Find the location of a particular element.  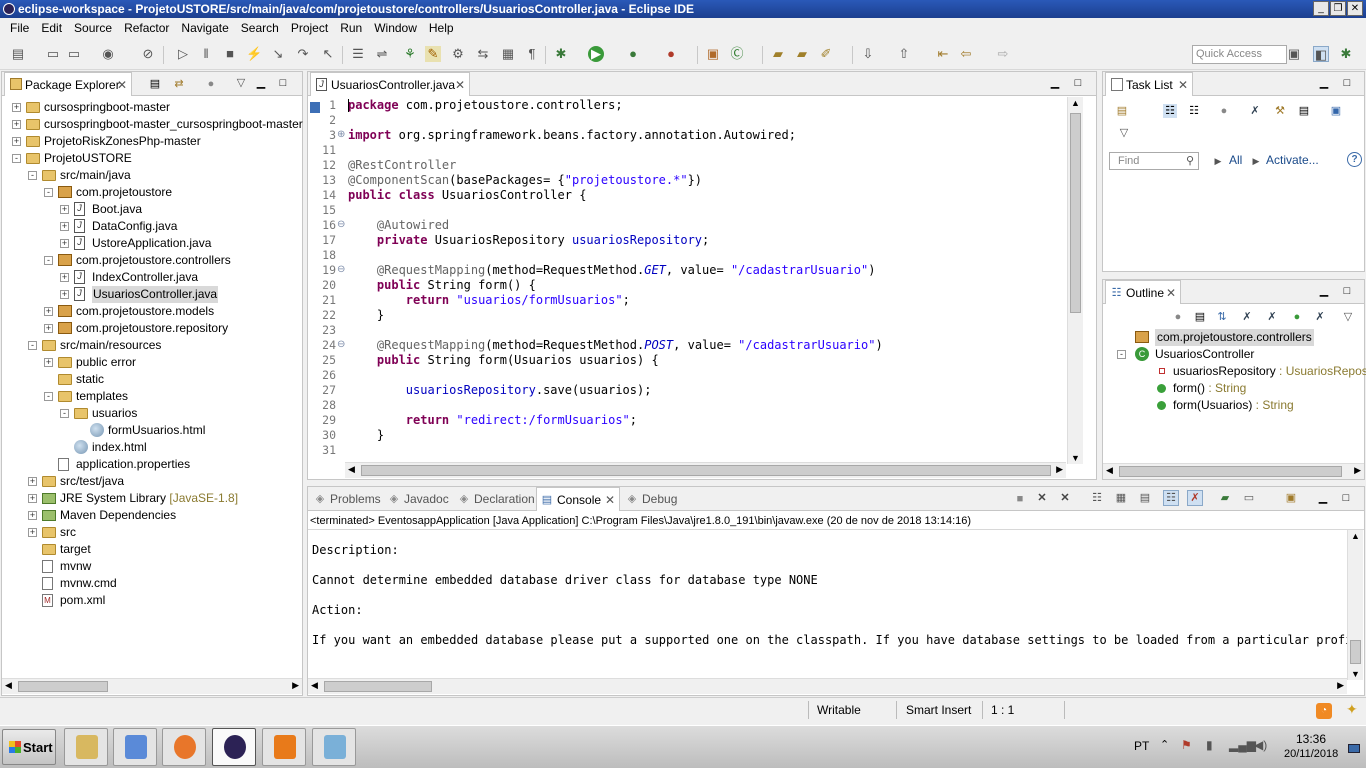

show-on-stdout-icon: ☷ is located at coordinates (1171, 498).